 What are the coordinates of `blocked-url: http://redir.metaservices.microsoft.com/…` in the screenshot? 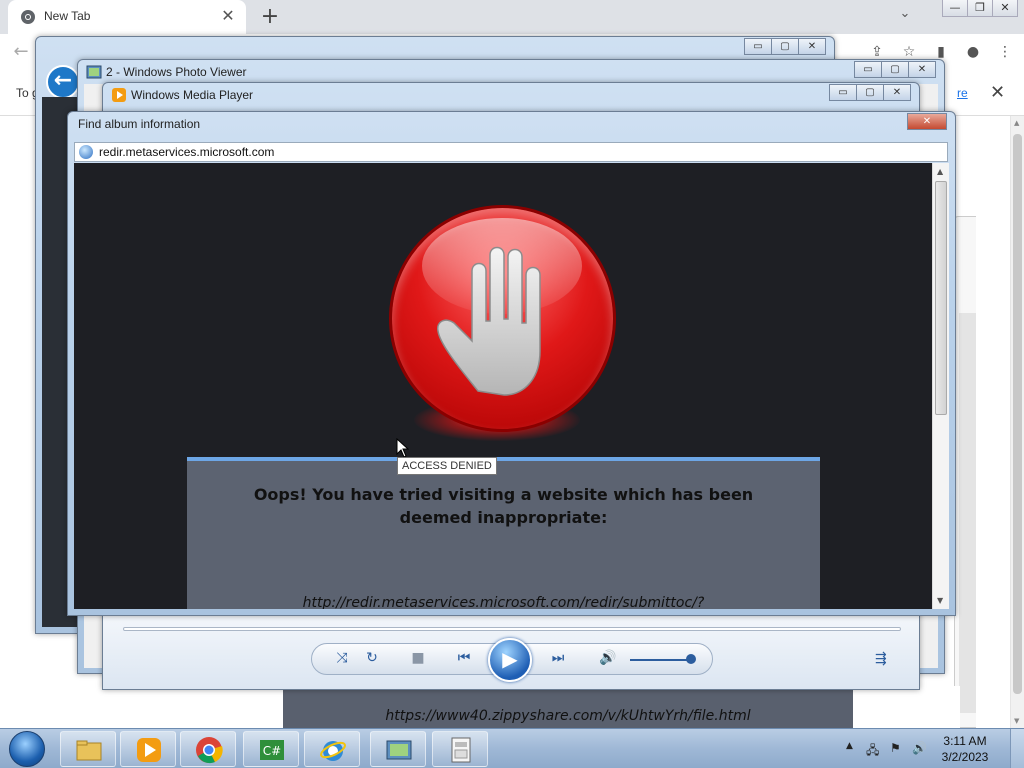 It's located at (503, 602).